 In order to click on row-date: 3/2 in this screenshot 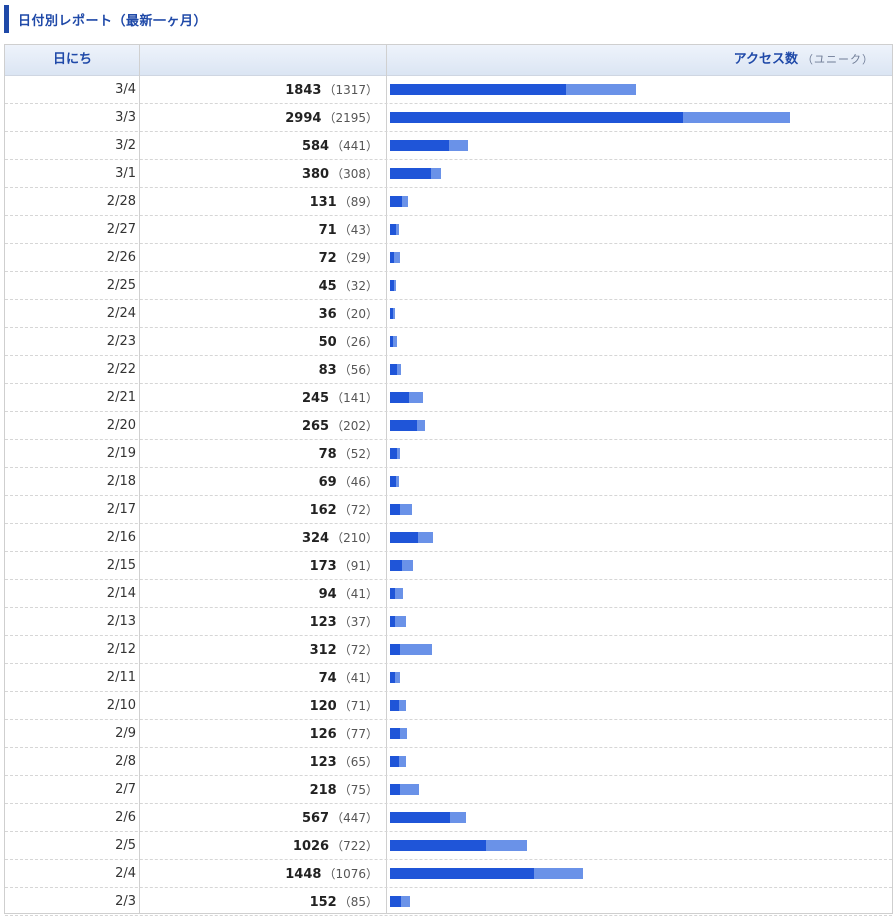, I will do `click(125, 145)`.